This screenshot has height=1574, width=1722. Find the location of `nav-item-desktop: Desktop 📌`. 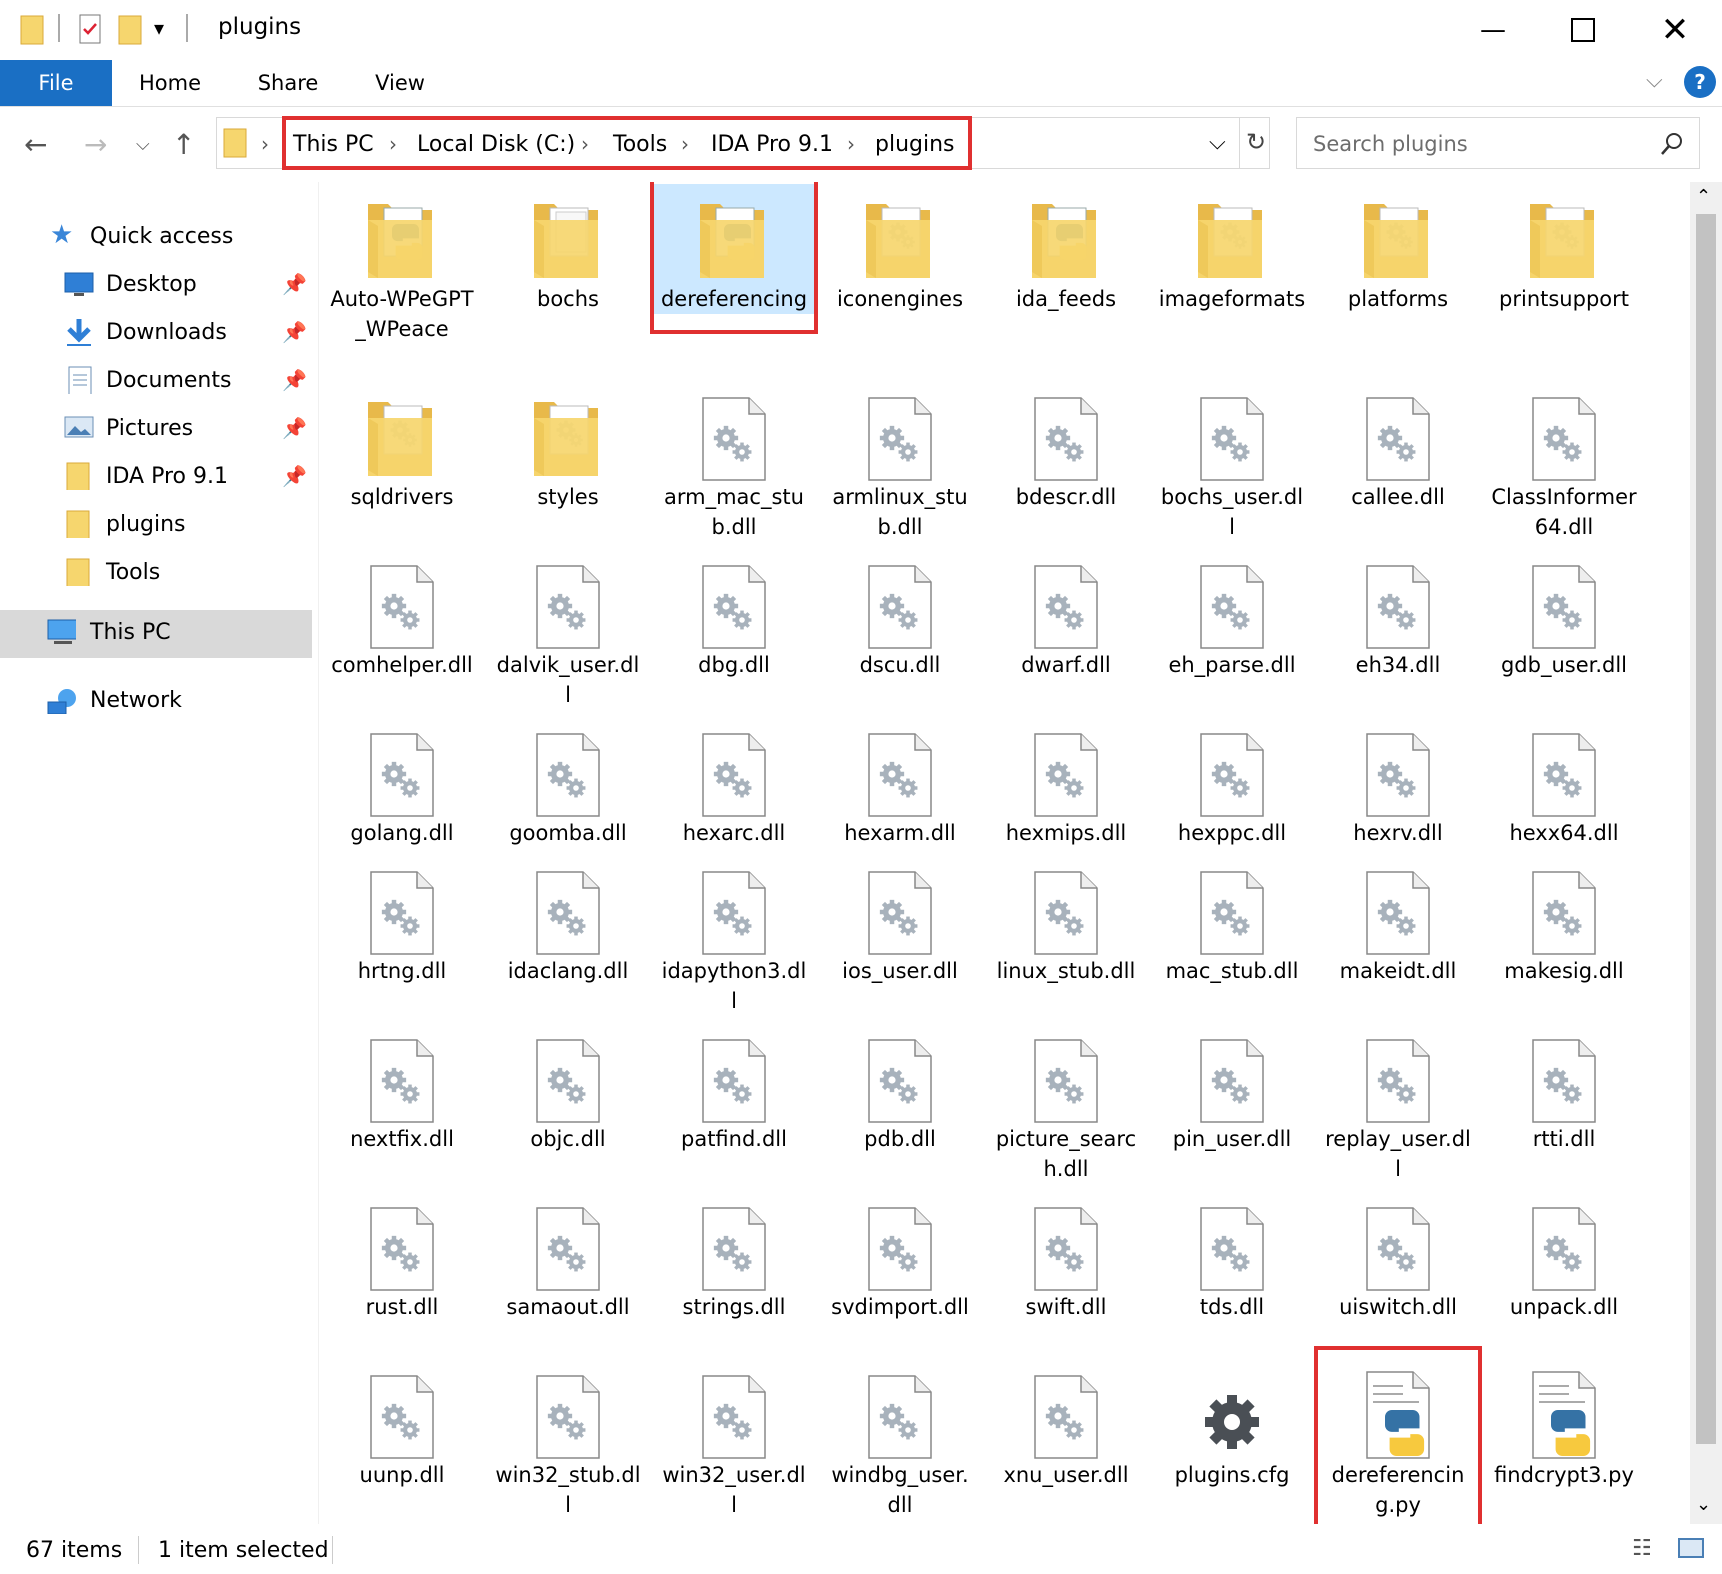

nav-item-desktop: Desktop 📌 is located at coordinates (156, 285).